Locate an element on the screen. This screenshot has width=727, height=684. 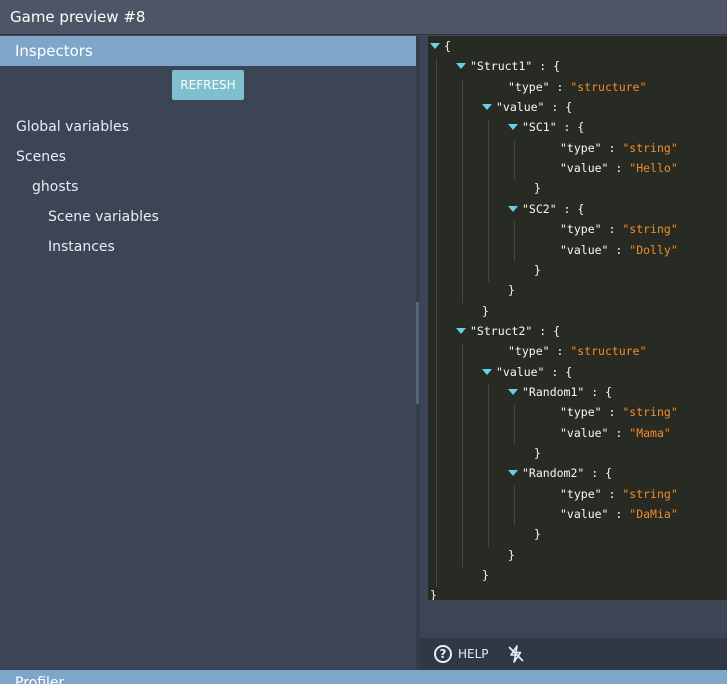
bottom-toolbar: ? HELP is located at coordinates (573, 654).